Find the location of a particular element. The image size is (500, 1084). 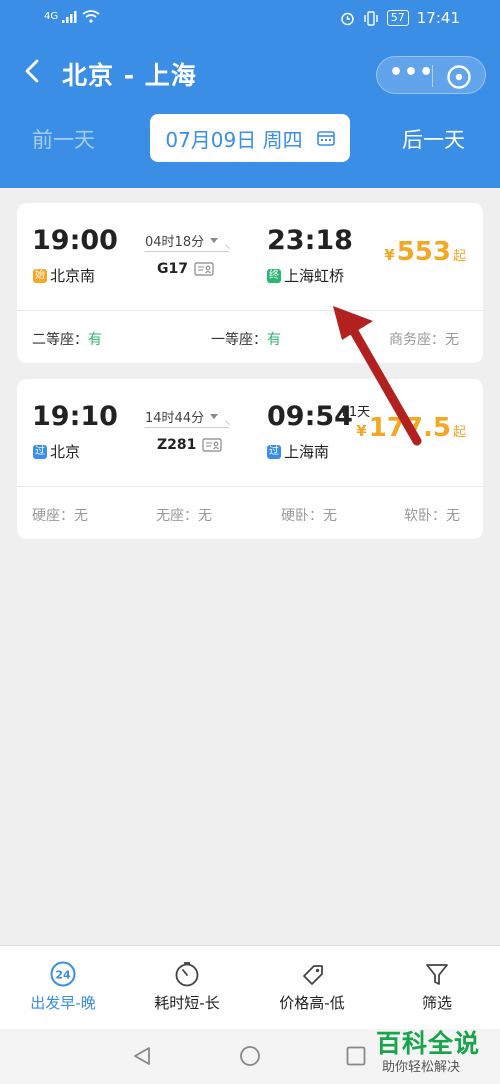

departure-station: 始 北京南 is located at coordinates (64, 275).